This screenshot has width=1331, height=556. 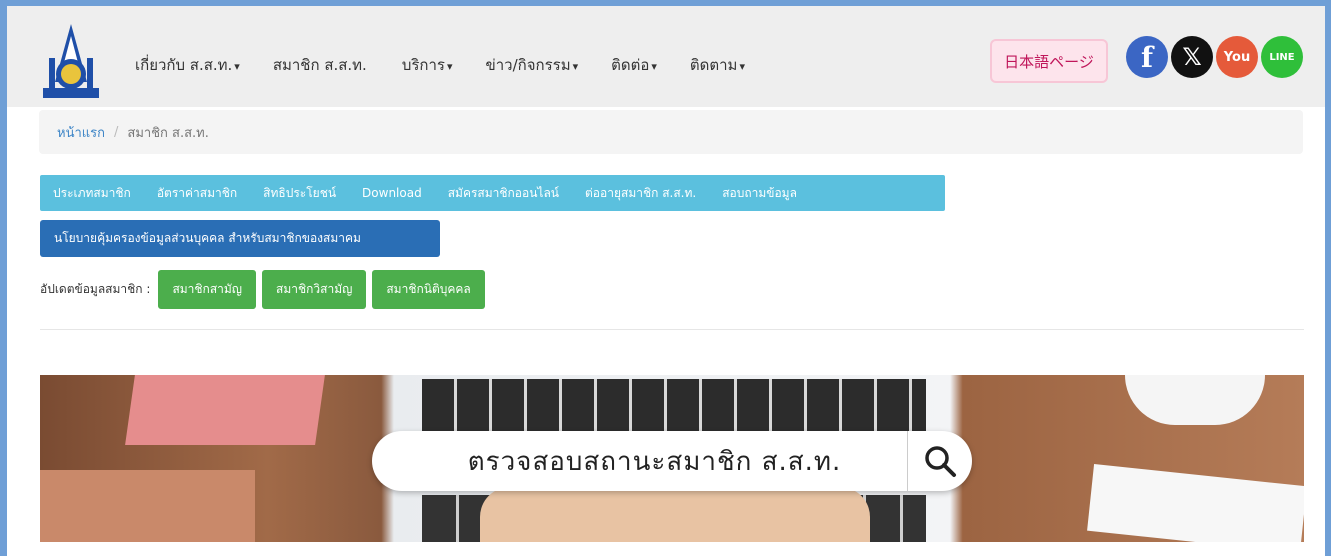 I want to click on breadcrumb-current: สมาชิก ส.ส.ท., so click(x=168, y=133).